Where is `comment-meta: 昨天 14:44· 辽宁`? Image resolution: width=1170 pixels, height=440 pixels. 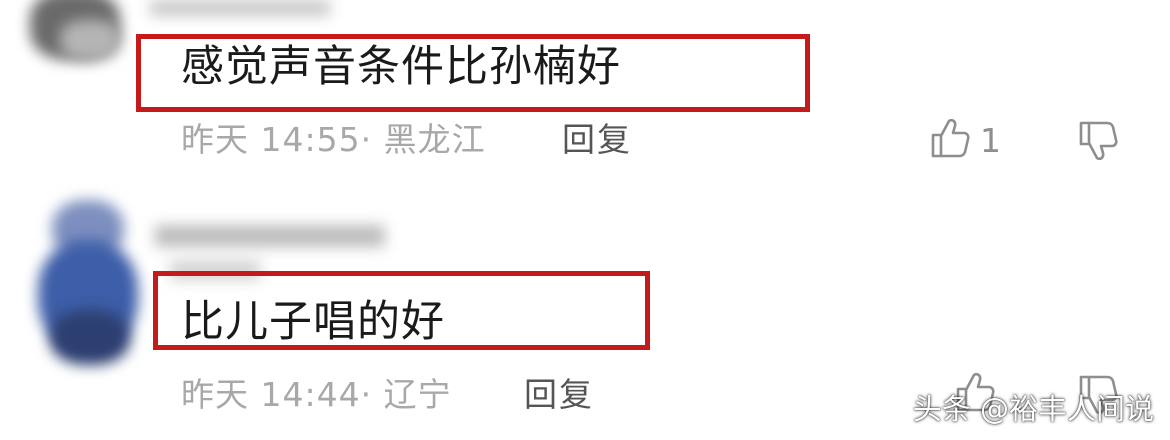
comment-meta: 昨天 14:44· 辽宁 is located at coordinates (316, 395).